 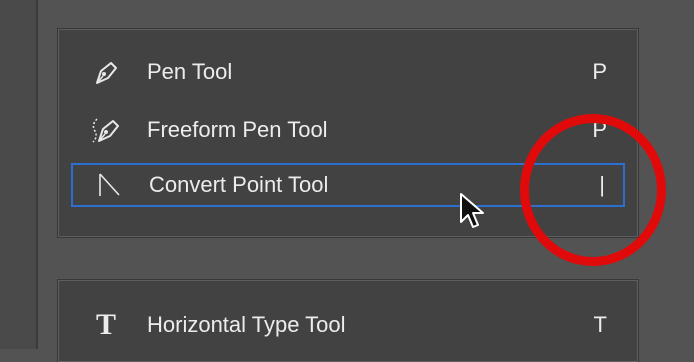 I want to click on tools-panel-strip, so click(x=19, y=174).